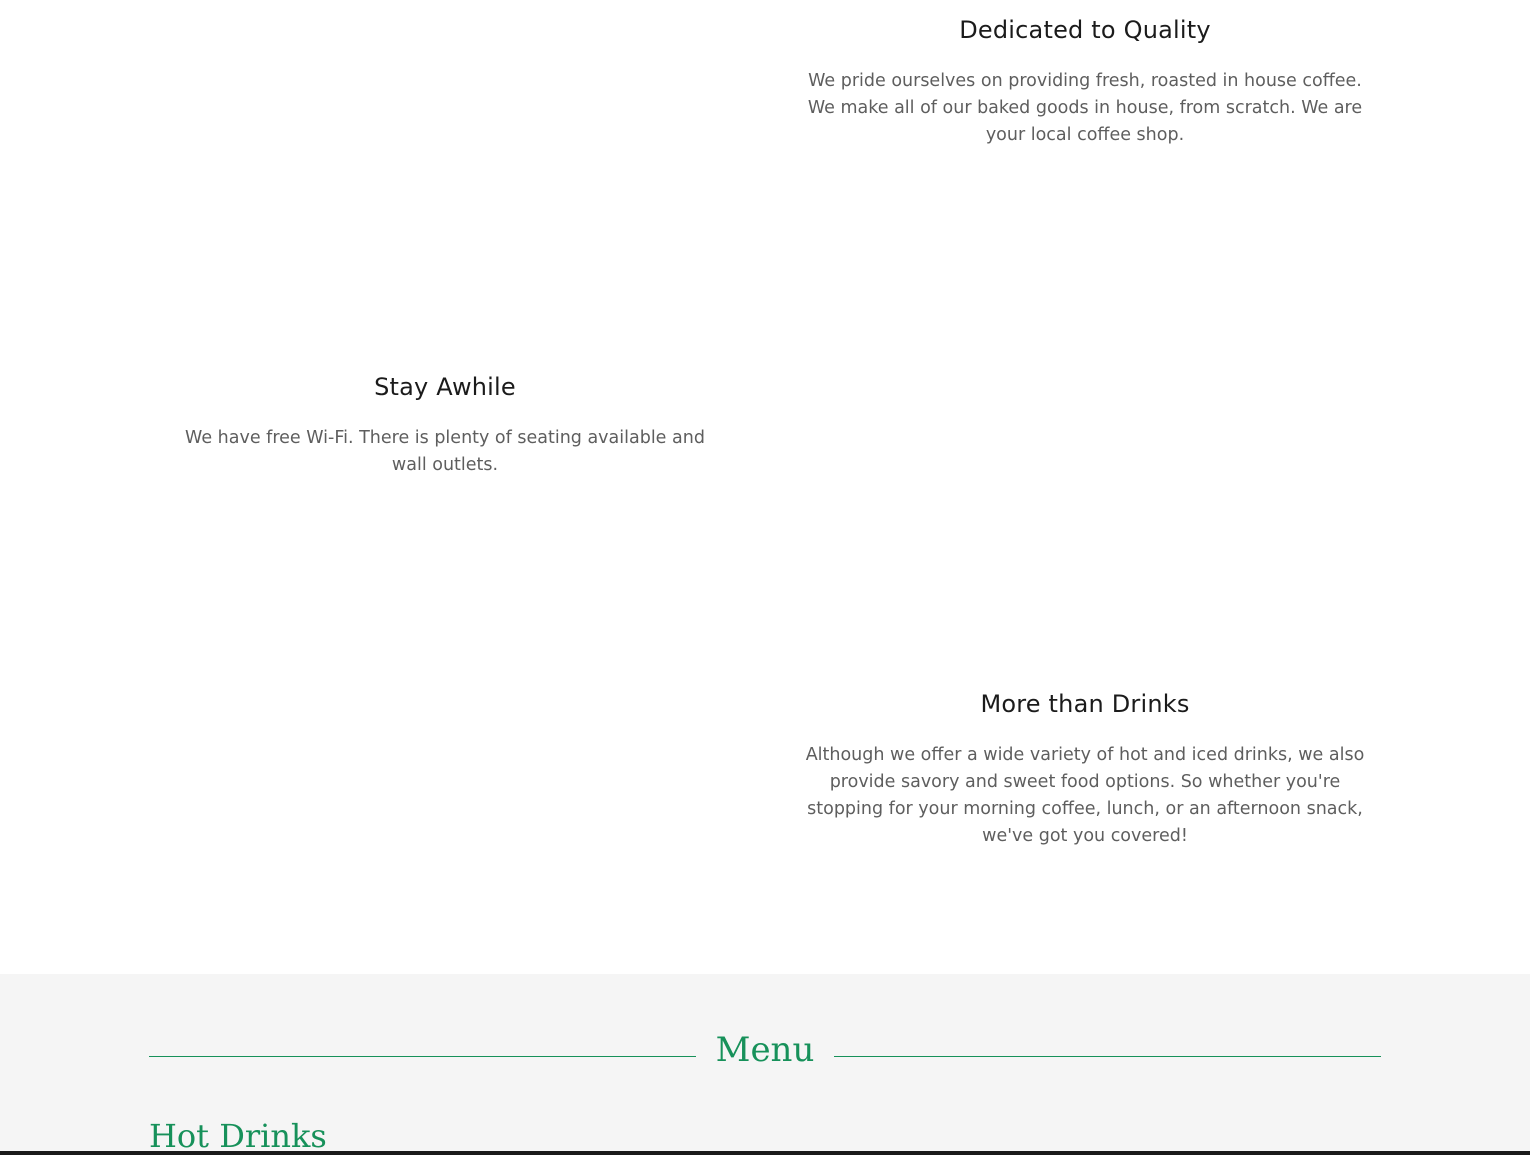 The image size is (1530, 1155). Describe the element at coordinates (1085, 704) in the screenshot. I see `feature-title: More than Drinks` at that location.